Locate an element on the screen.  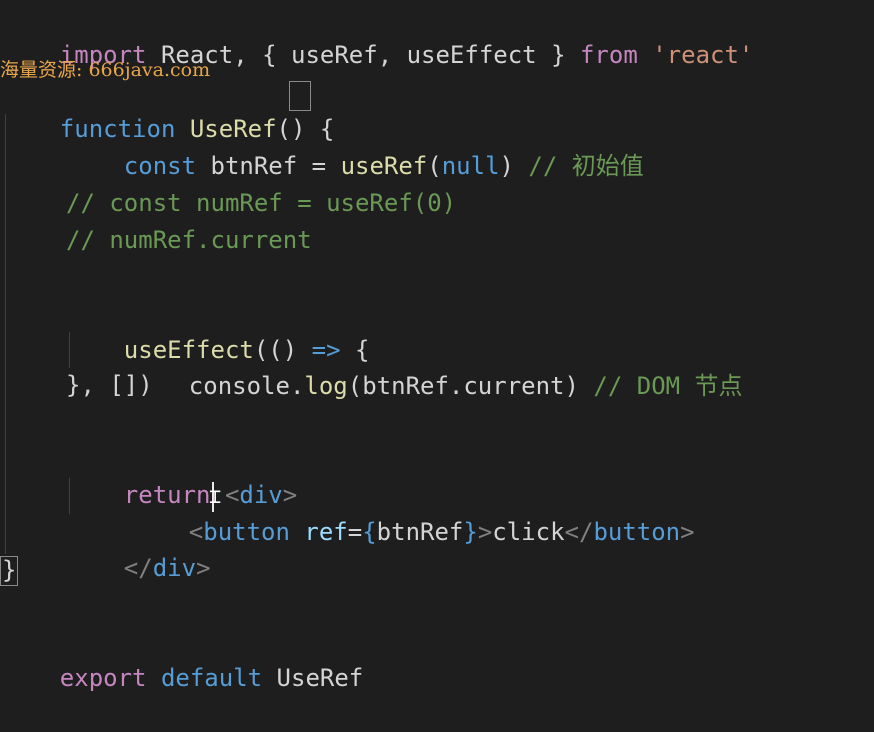
code-line-const-btnref: const btnRef = useRef(null) // 初始值 is located at coordinates (355, 146).